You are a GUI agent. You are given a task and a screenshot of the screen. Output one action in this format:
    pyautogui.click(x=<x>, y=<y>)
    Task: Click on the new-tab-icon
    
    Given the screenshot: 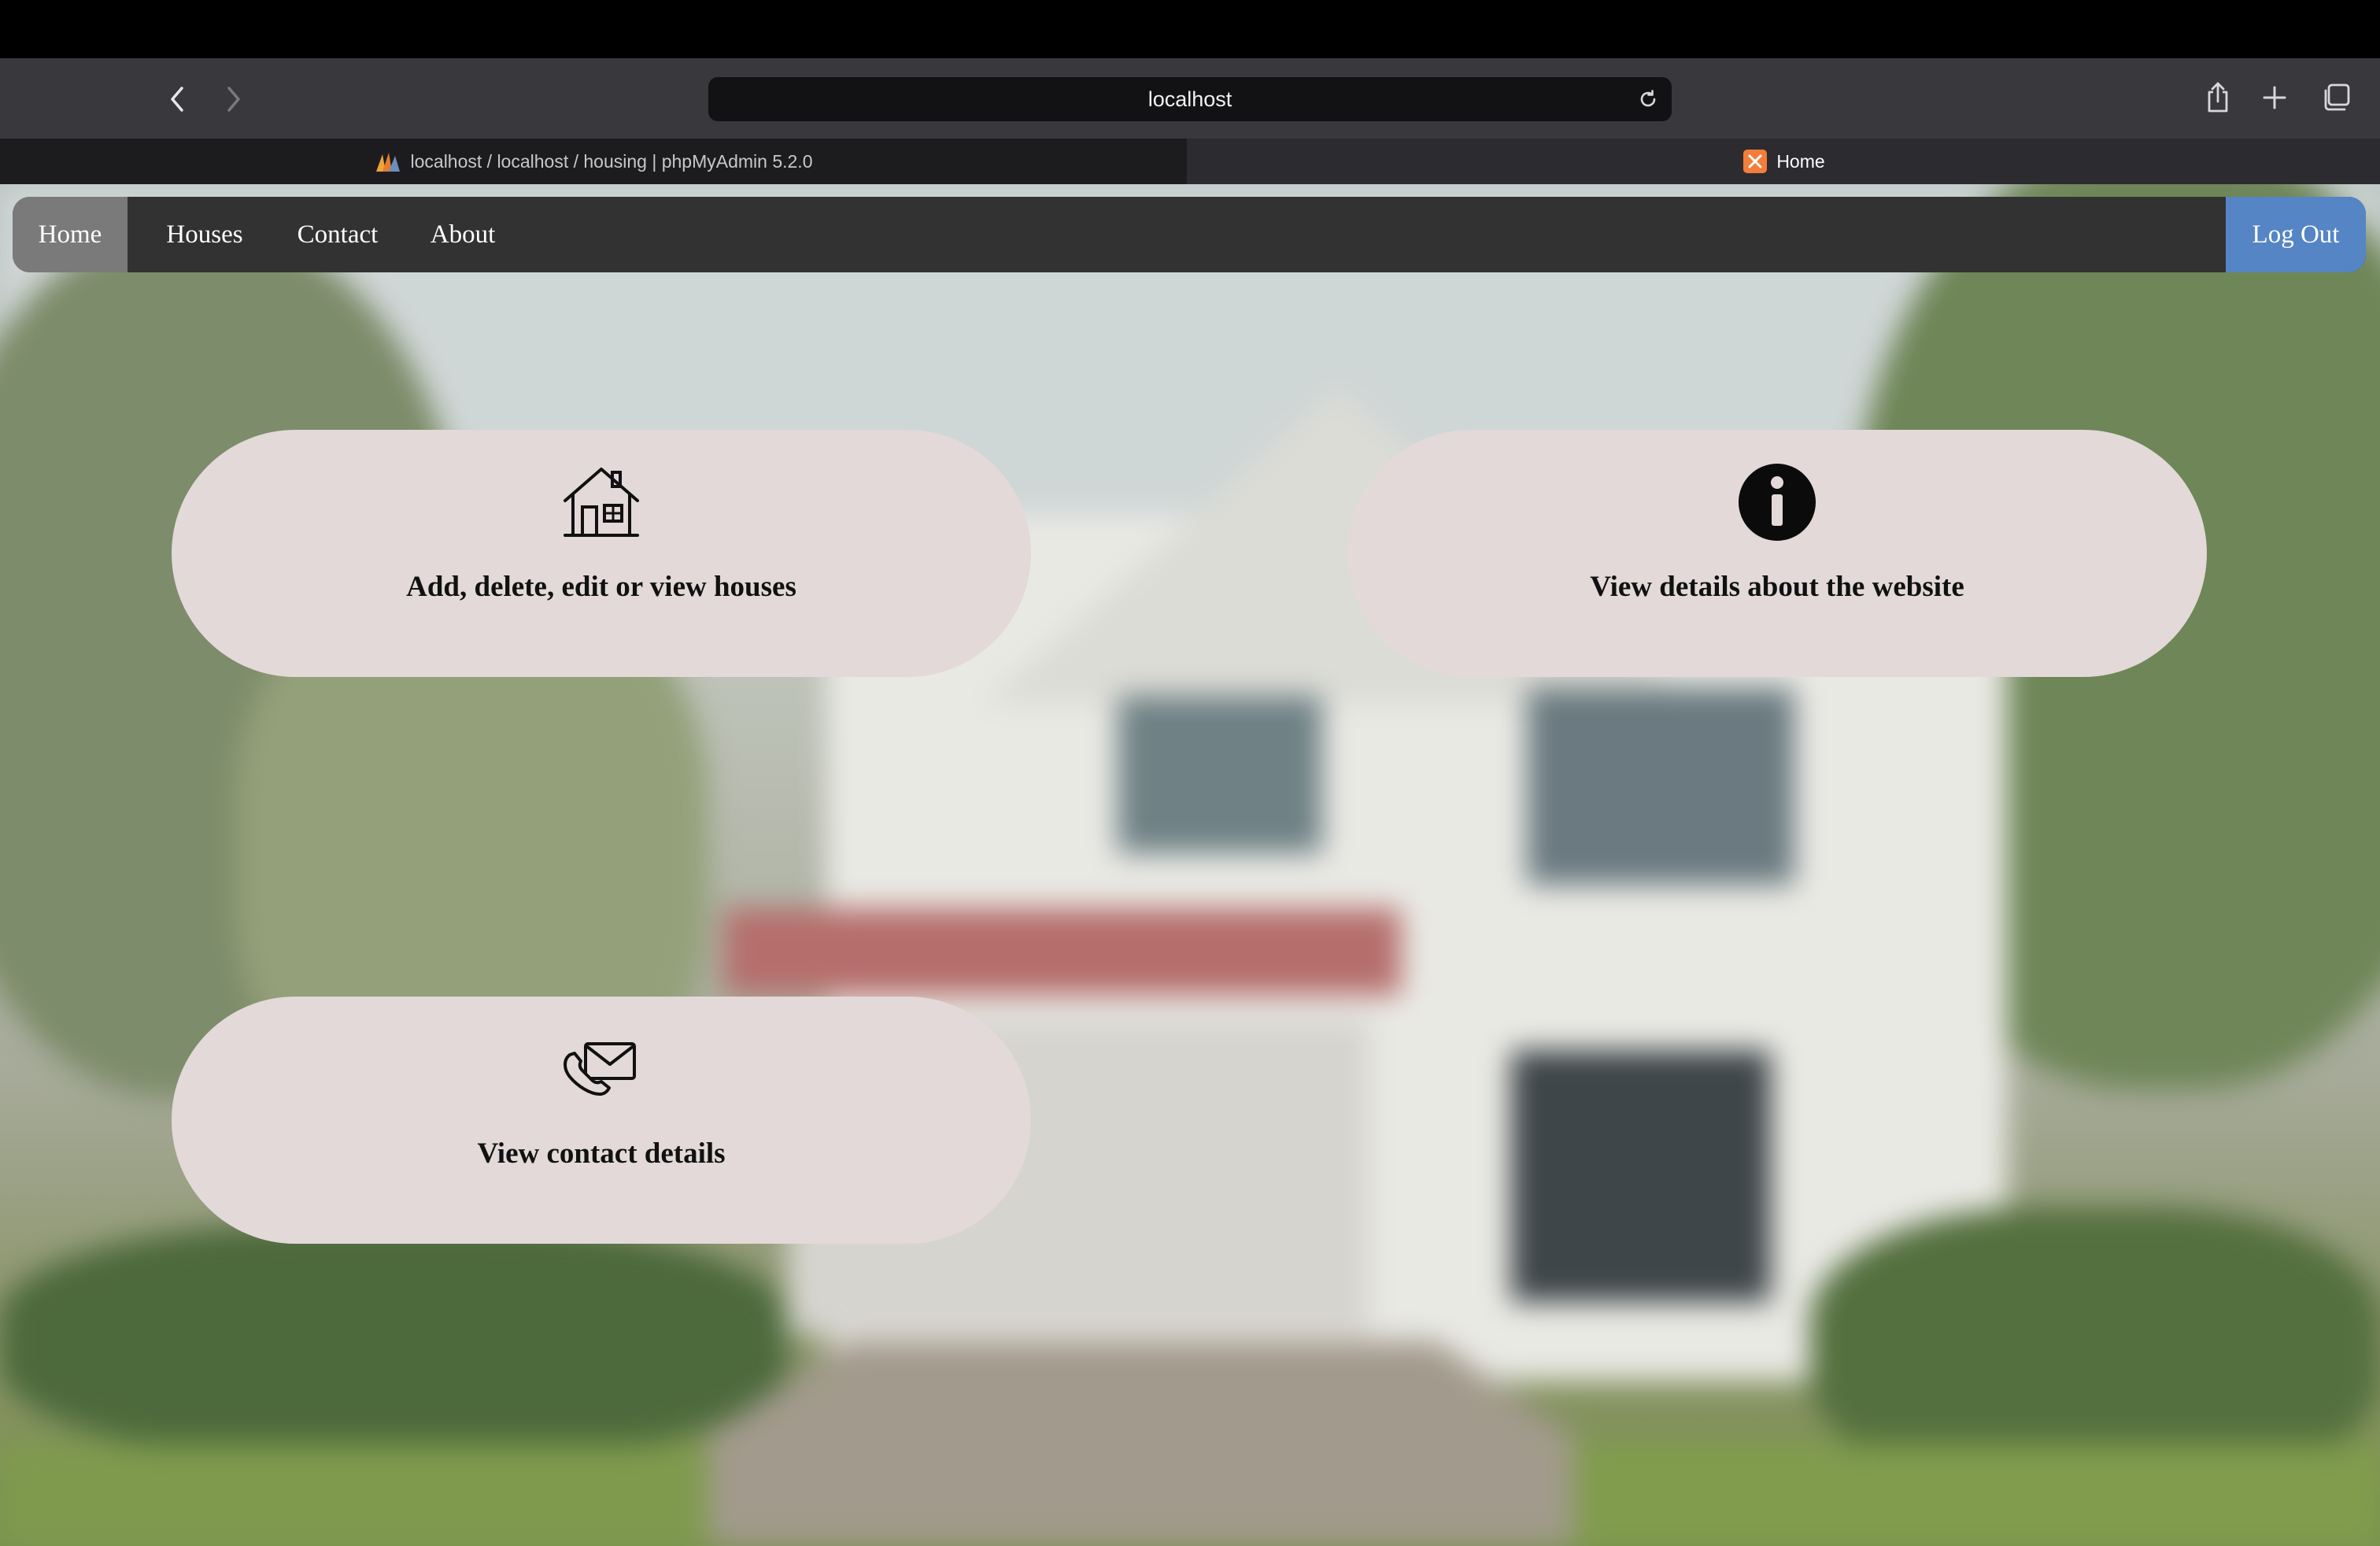 What is the action you would take?
    pyautogui.click(x=2274, y=97)
    